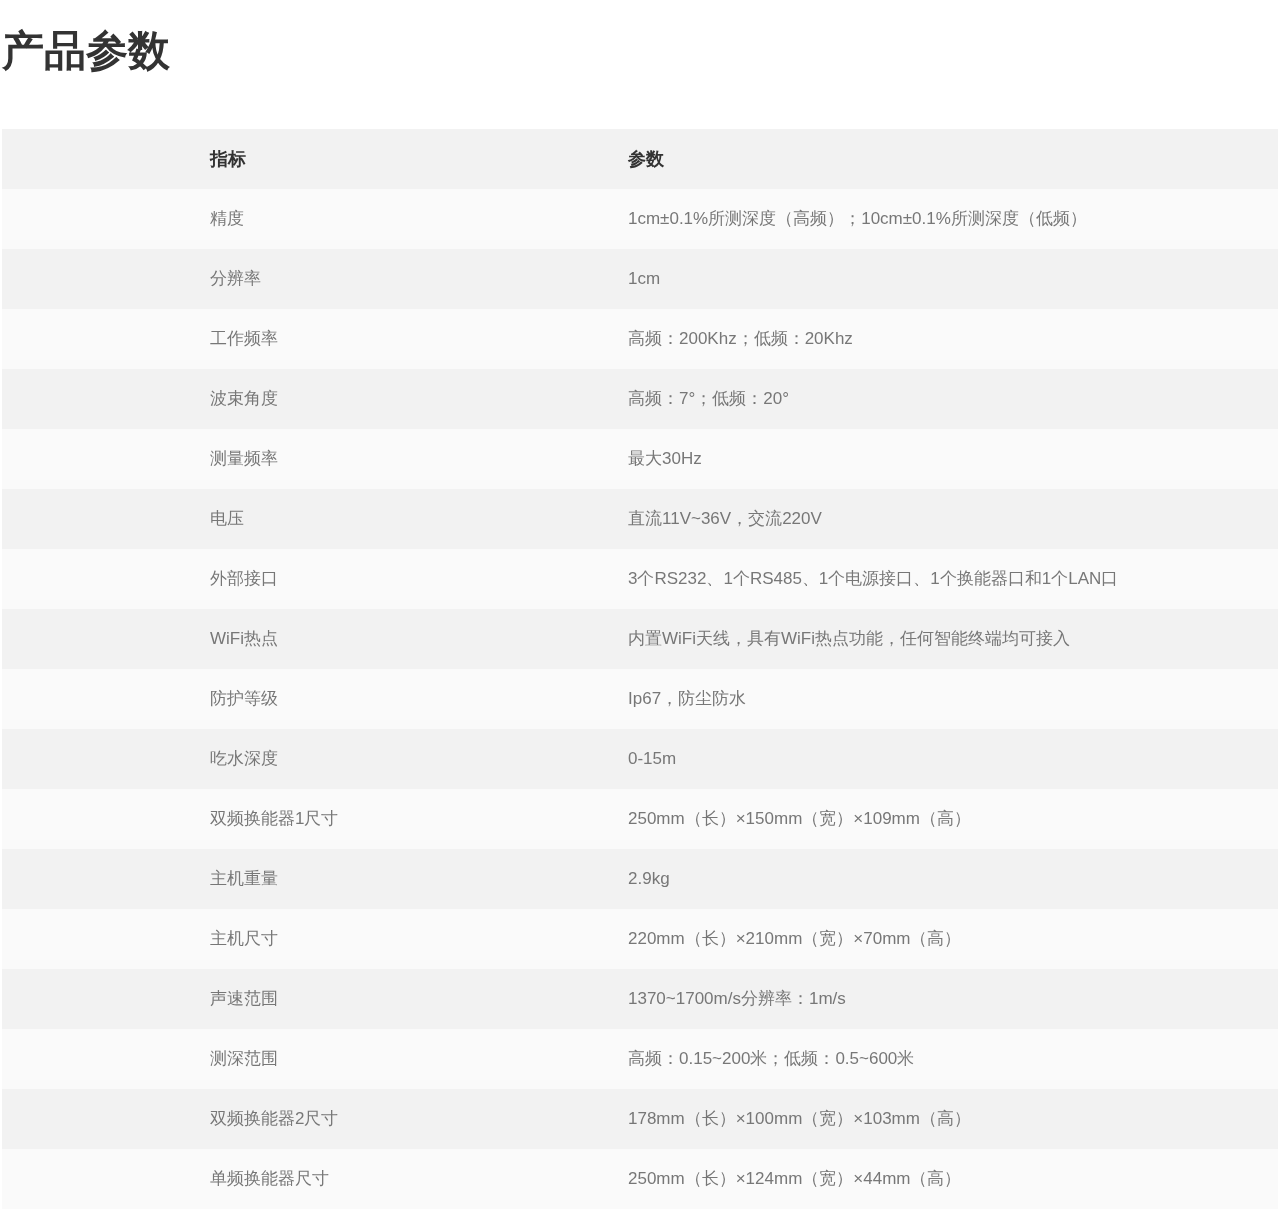  I want to click on table-cell: 防护等级, so click(244, 699).